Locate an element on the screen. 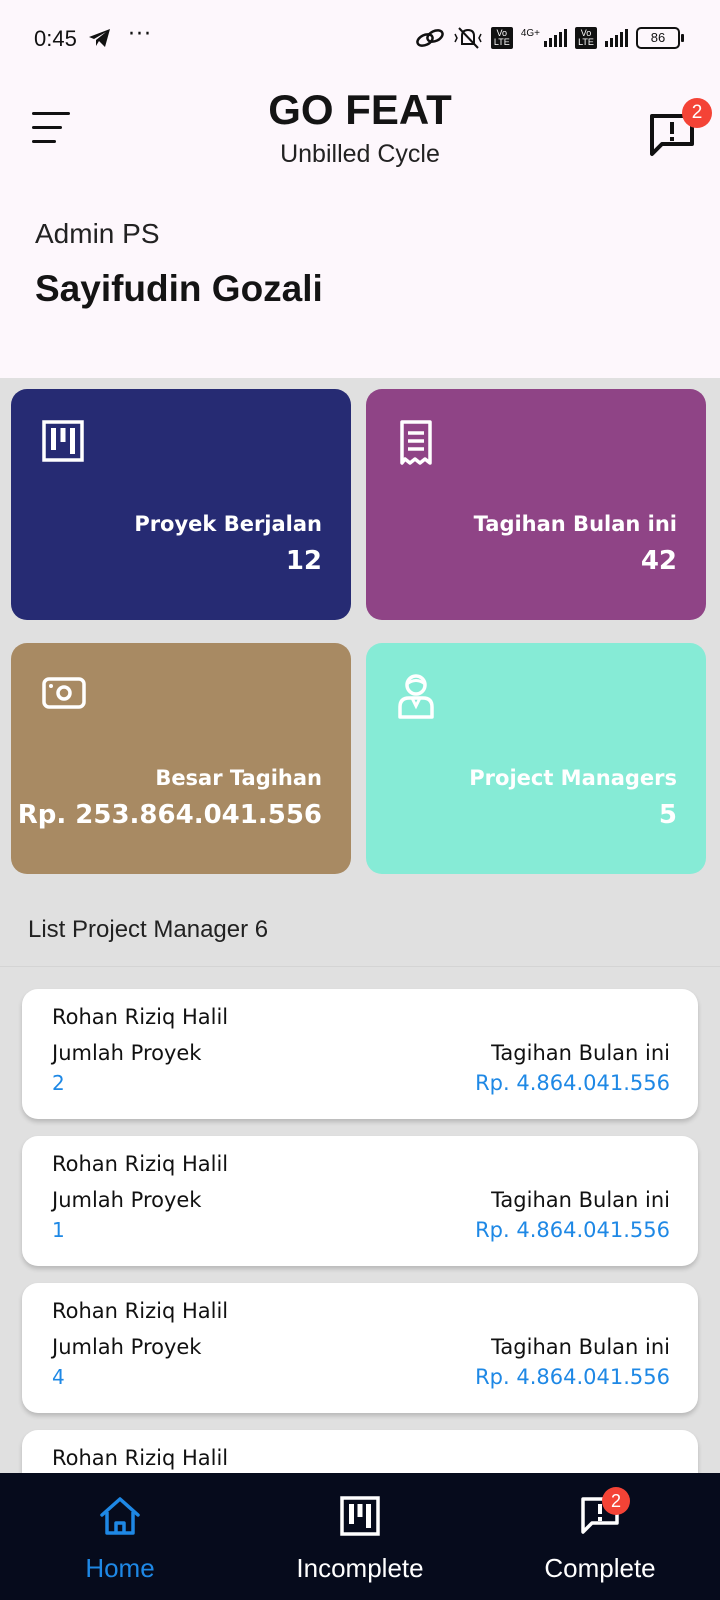 This screenshot has width=720, height=1600. volte-chip-2: Vo LTE is located at coordinates (586, 38).